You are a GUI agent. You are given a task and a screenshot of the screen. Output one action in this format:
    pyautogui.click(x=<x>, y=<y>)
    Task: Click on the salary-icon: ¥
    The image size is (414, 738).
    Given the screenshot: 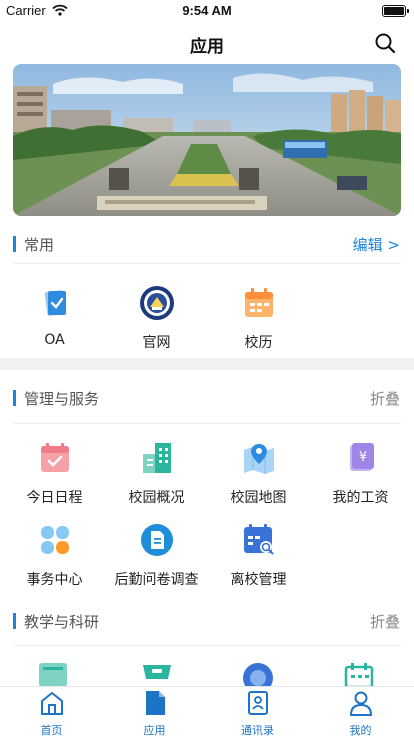 What is the action you would take?
    pyautogui.click(x=361, y=457)
    